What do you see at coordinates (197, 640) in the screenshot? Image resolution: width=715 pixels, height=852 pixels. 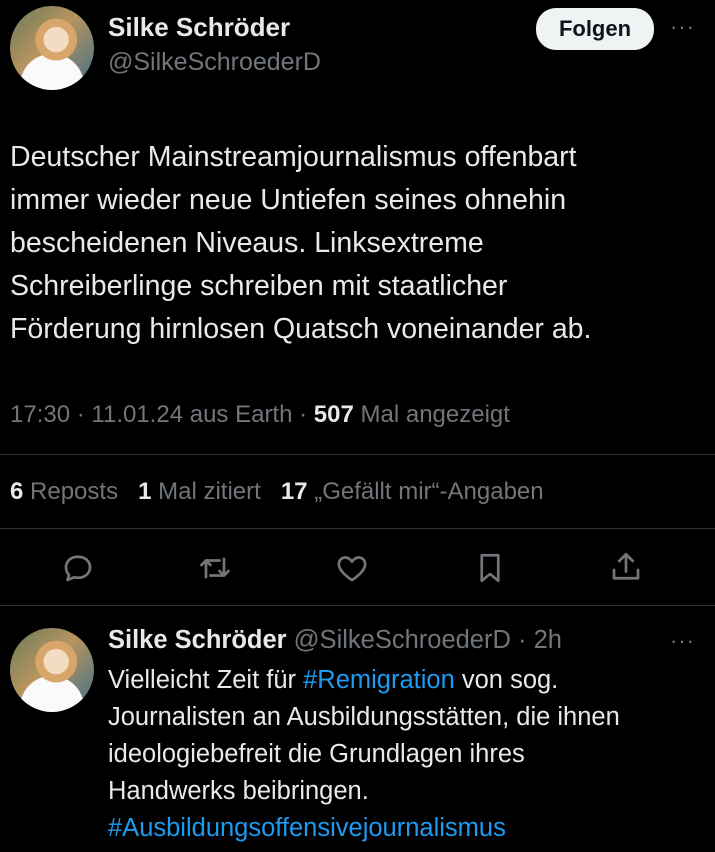 I see `reply-author-name: Silke Schröder` at bounding box center [197, 640].